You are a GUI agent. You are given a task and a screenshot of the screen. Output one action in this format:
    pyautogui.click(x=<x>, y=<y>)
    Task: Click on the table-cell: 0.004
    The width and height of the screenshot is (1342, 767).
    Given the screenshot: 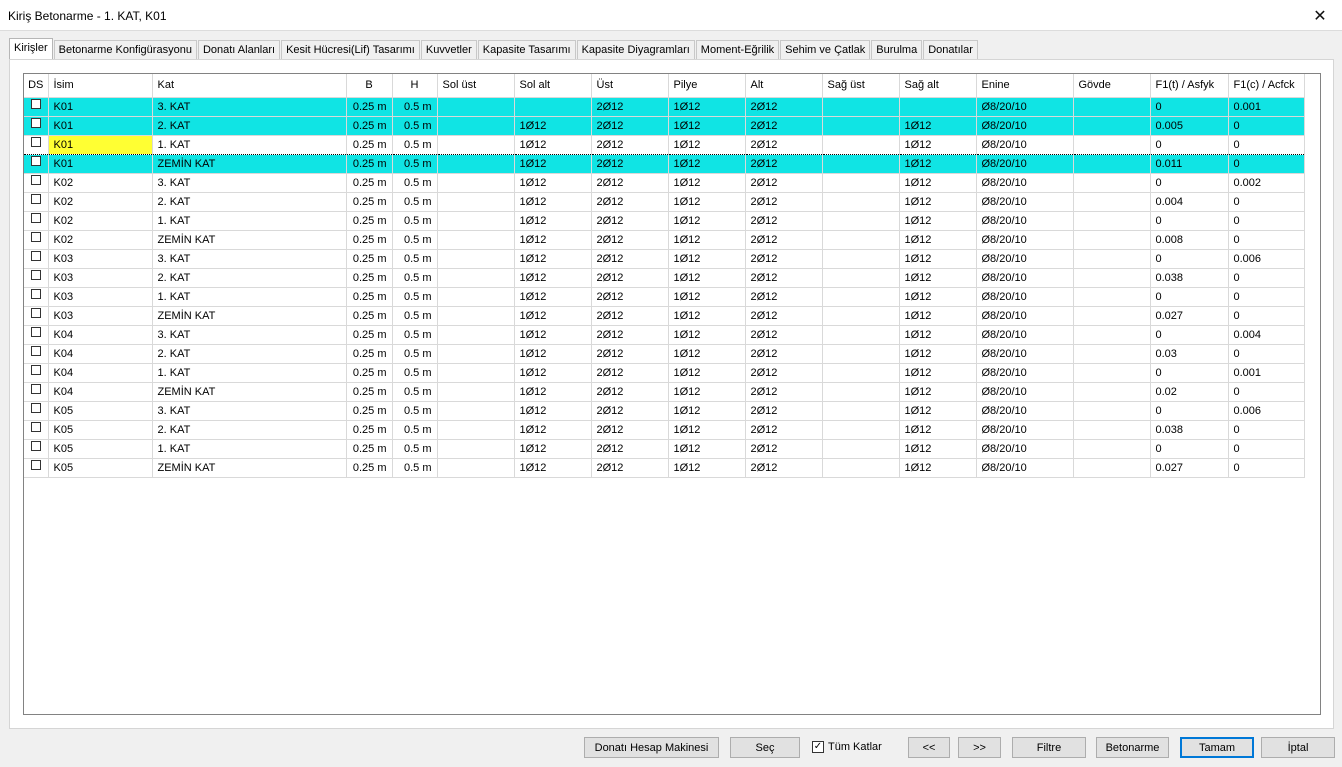 What is the action you would take?
    pyautogui.click(x=1189, y=202)
    